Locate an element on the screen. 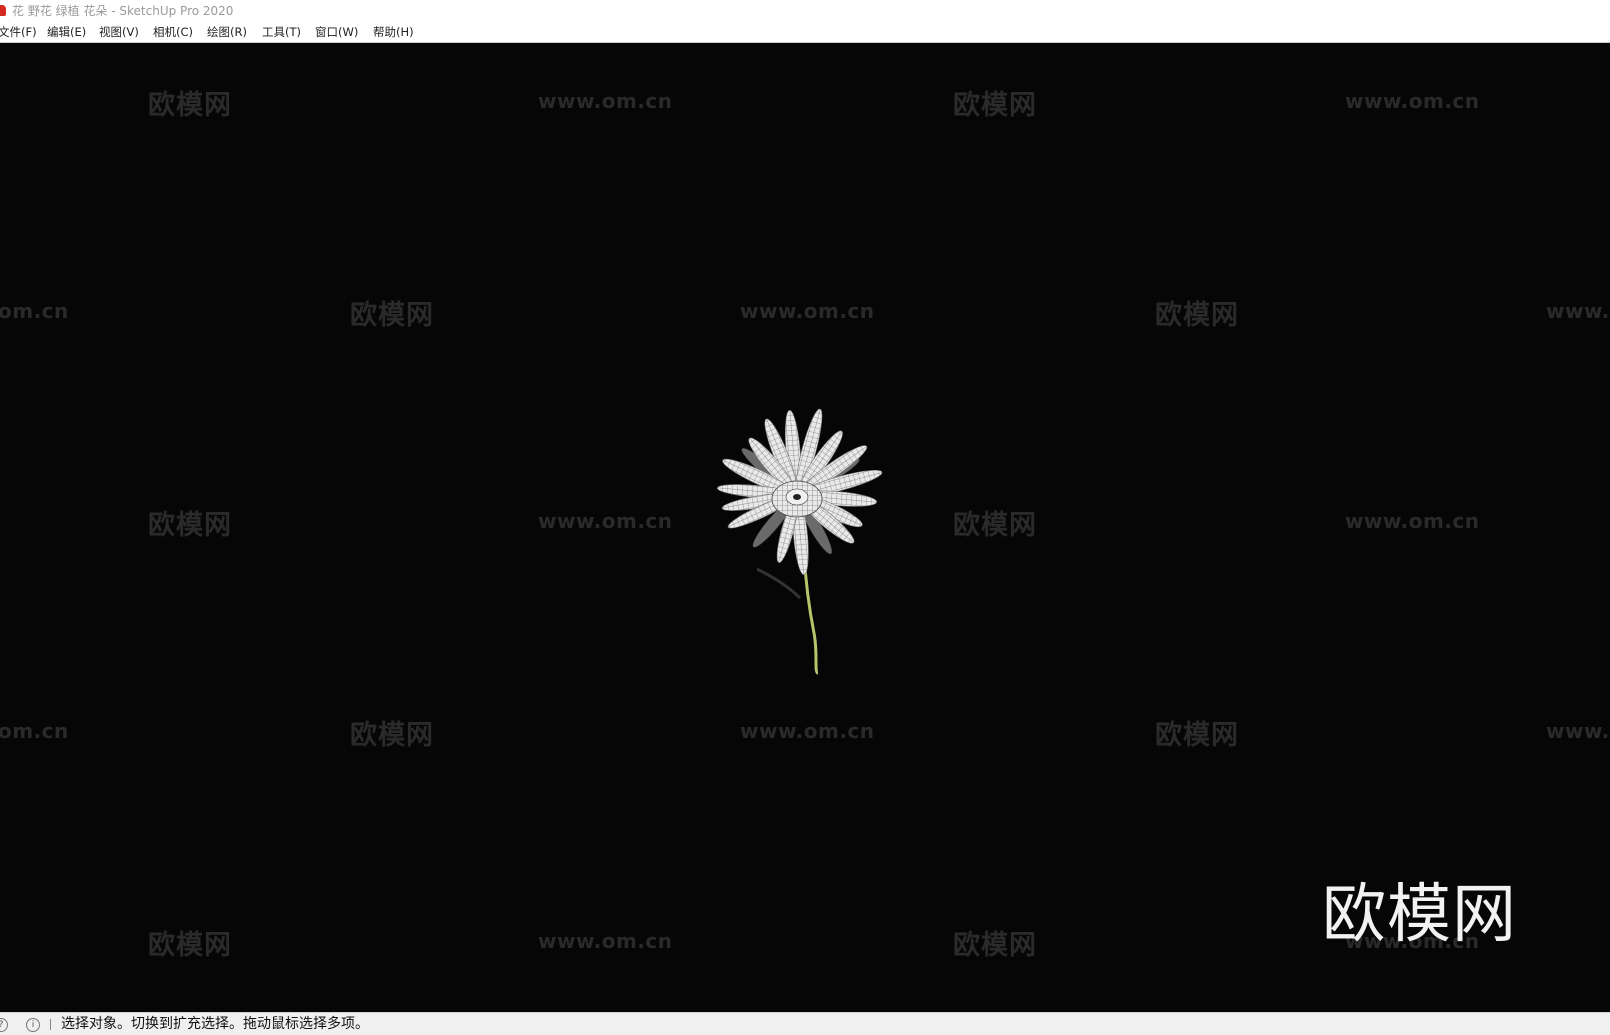 The height and width of the screenshot is (1035, 1610). title-bar: 花 野花 绿植 花朵 - SketchUp Pro 2020 is located at coordinates (805, 11).